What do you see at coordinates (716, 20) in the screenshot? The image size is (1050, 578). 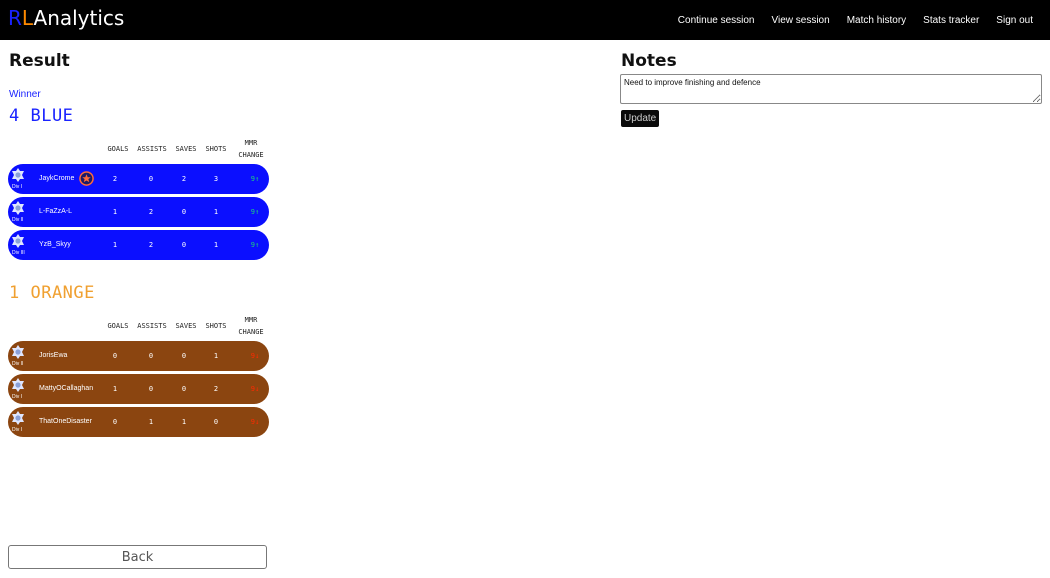 I see `nav-continue-session: Continue session` at bounding box center [716, 20].